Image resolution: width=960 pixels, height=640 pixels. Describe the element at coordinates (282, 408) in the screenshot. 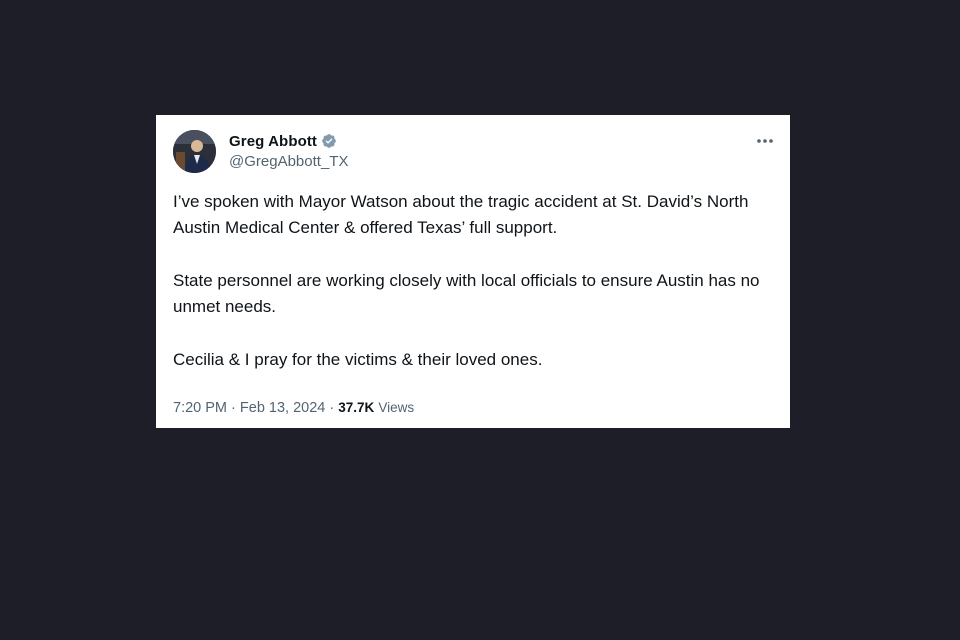

I see `tweet-date: Feb 13, 2024` at that location.